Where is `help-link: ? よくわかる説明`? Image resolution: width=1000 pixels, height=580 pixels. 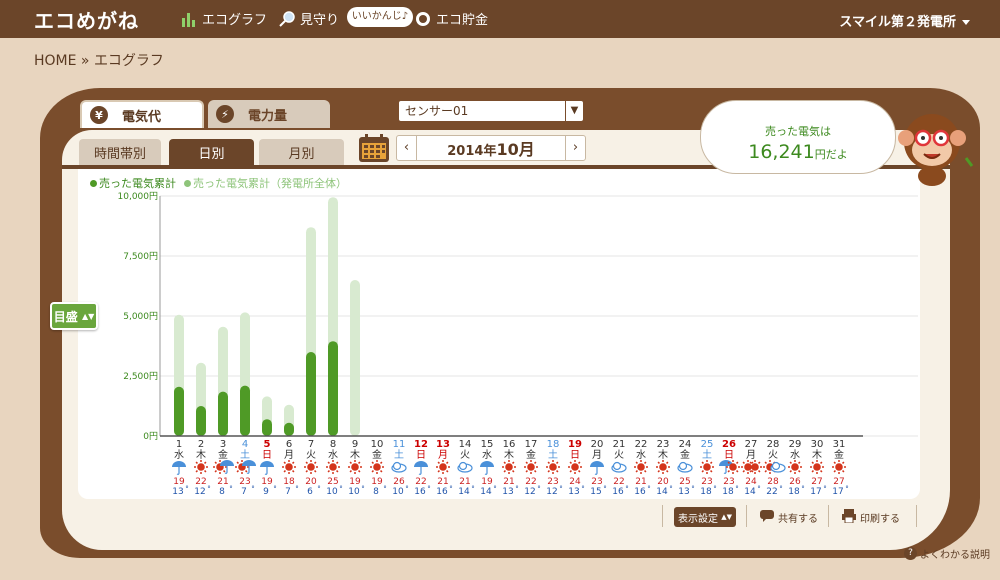
help-link: ? よくわかる説明 is located at coordinates (947, 553).